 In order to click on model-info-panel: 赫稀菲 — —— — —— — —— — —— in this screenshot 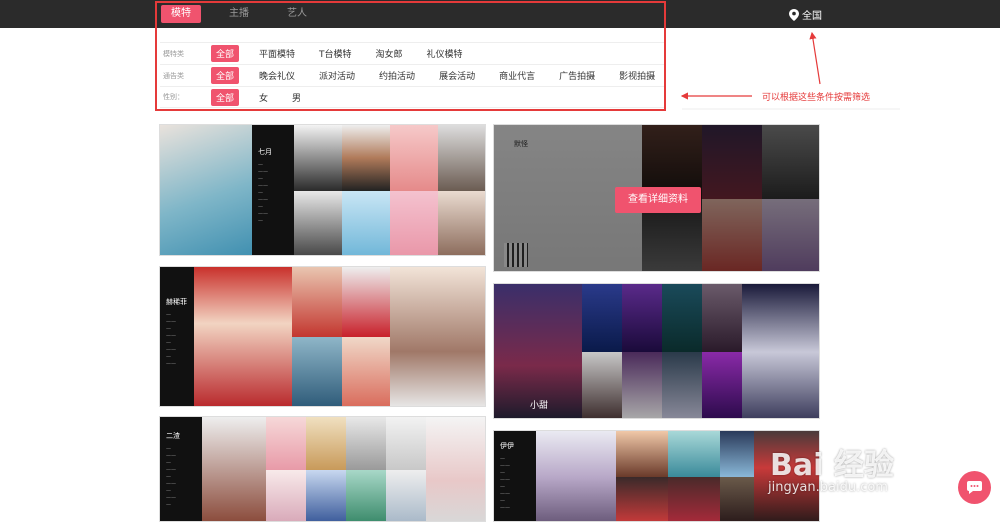, I will do `click(177, 336)`.